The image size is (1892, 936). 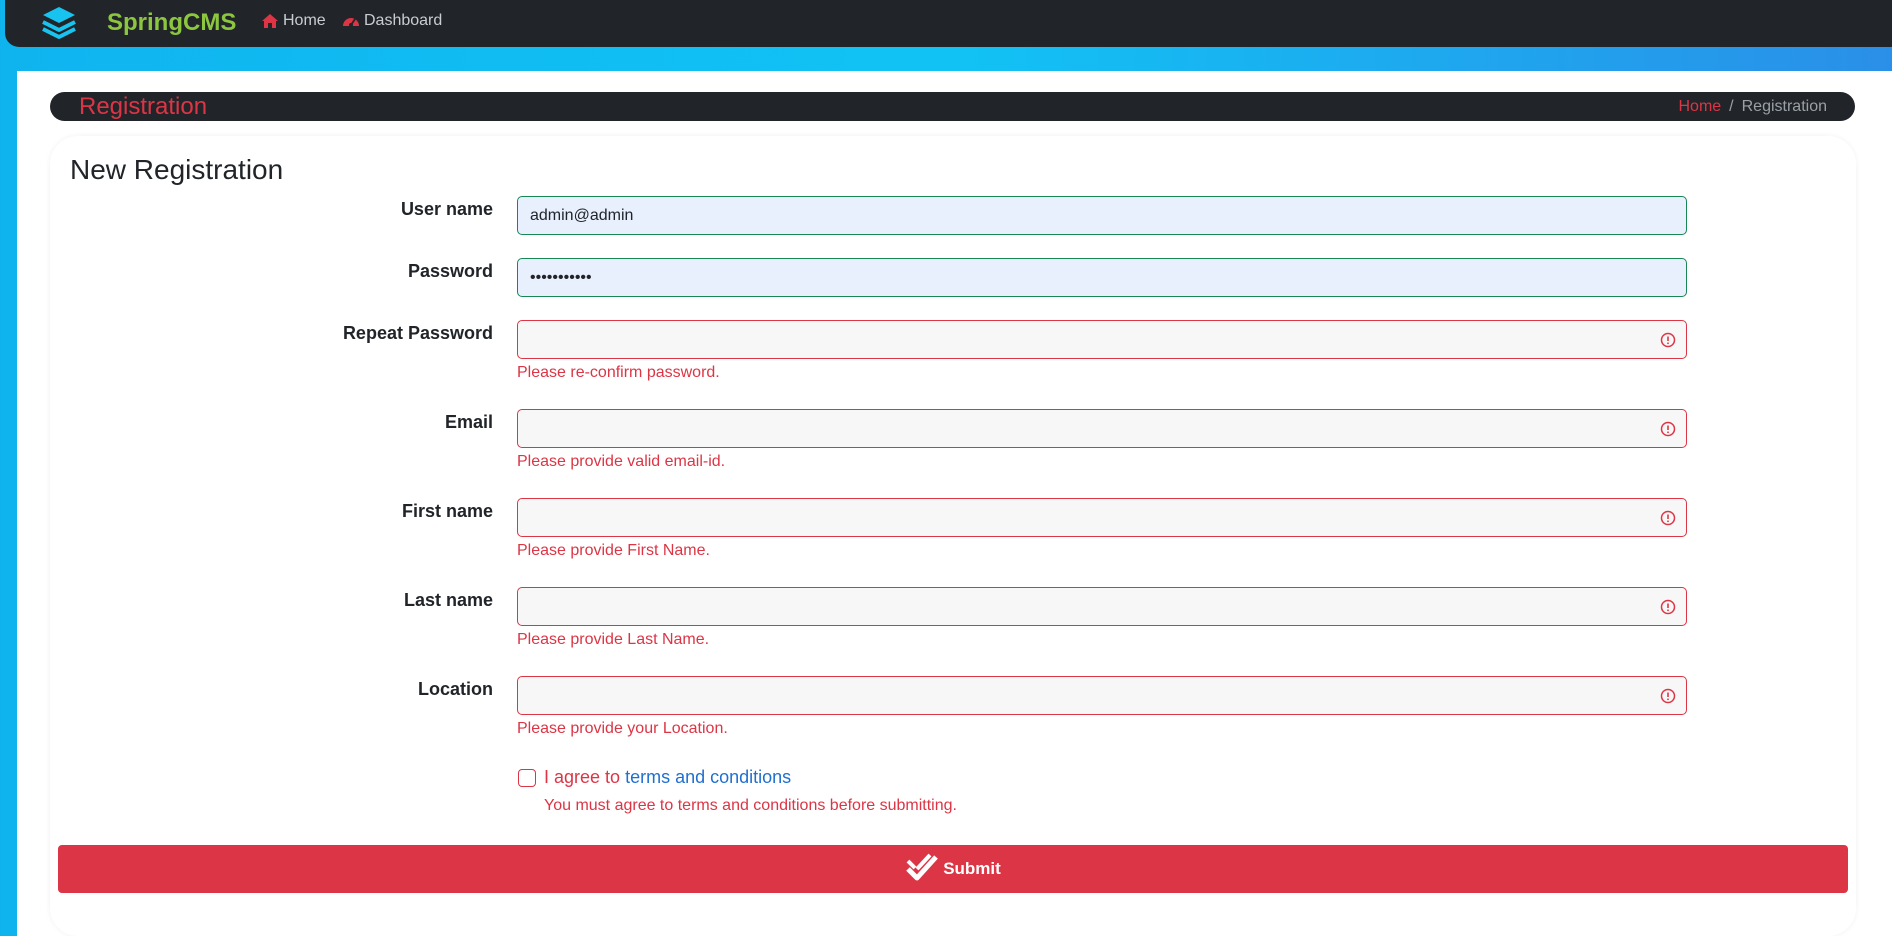 I want to click on email-label: Email, so click(x=468, y=422).